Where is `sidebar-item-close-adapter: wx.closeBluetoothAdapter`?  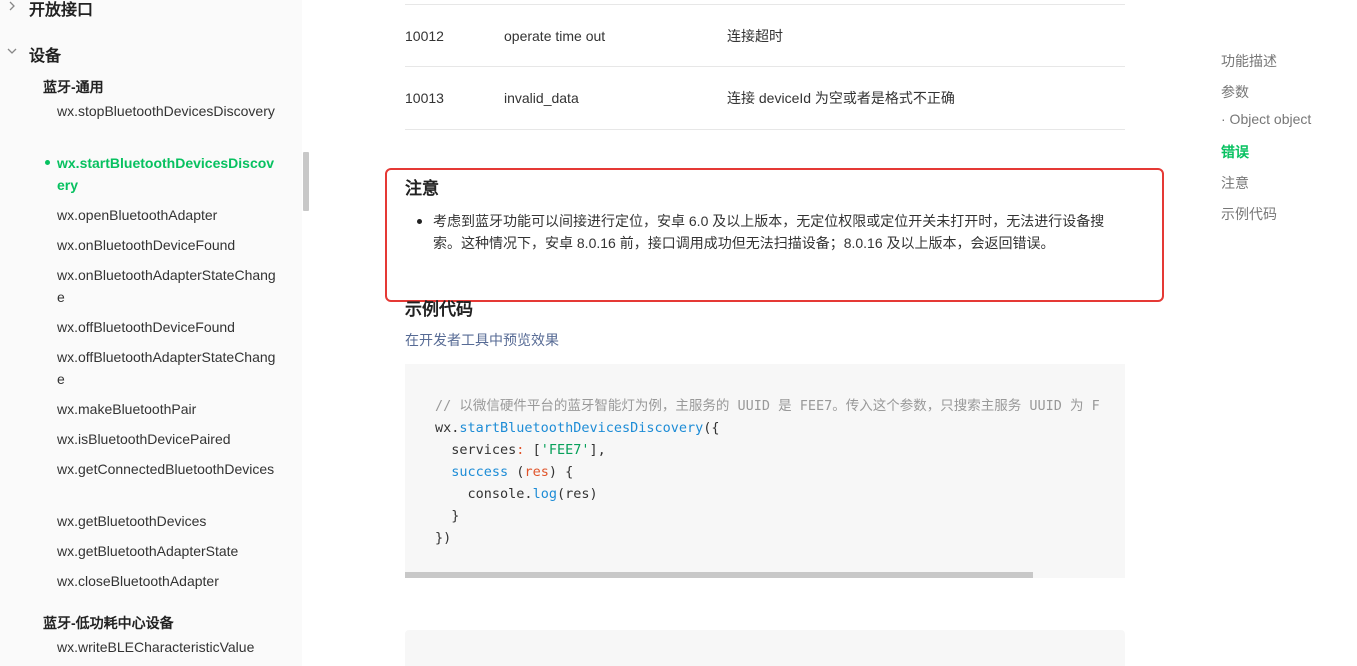
sidebar-item-close-adapter: wx.closeBluetoothAdapter is located at coordinates (167, 581).